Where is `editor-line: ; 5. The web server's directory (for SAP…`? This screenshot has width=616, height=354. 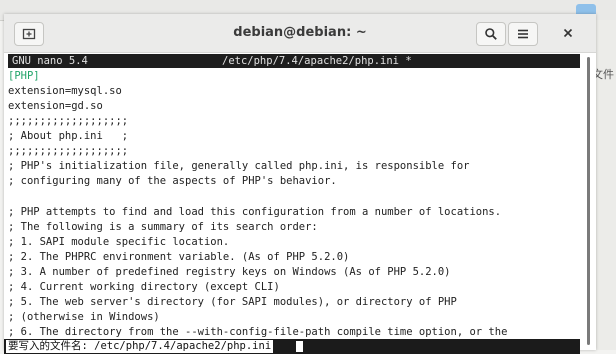 editor-line: ; 5. The web server's directory (for SAP… is located at coordinates (232, 302).